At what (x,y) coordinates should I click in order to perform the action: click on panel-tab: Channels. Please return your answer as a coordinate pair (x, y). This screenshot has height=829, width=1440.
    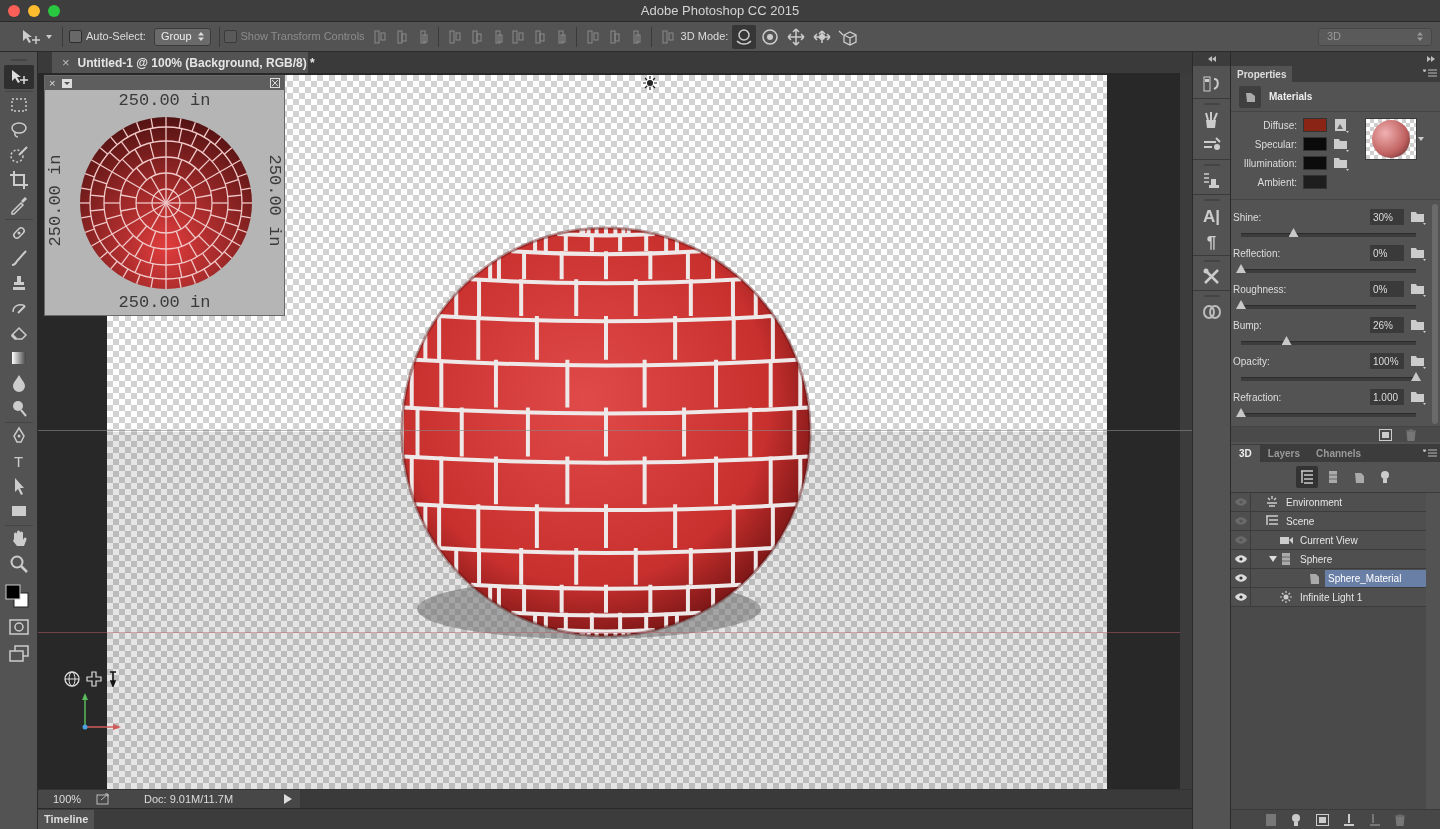
    Looking at the image, I should click on (1339, 453).